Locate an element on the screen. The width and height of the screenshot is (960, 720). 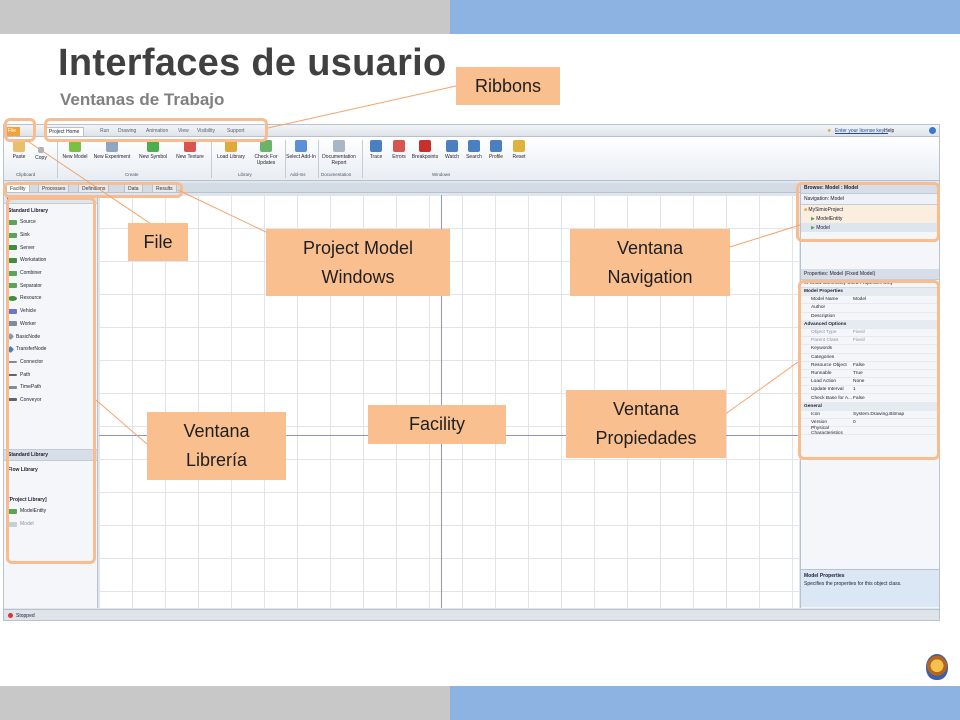
callout-ventana-libreria: Ventana Librería is located at coordinates (216, 446).